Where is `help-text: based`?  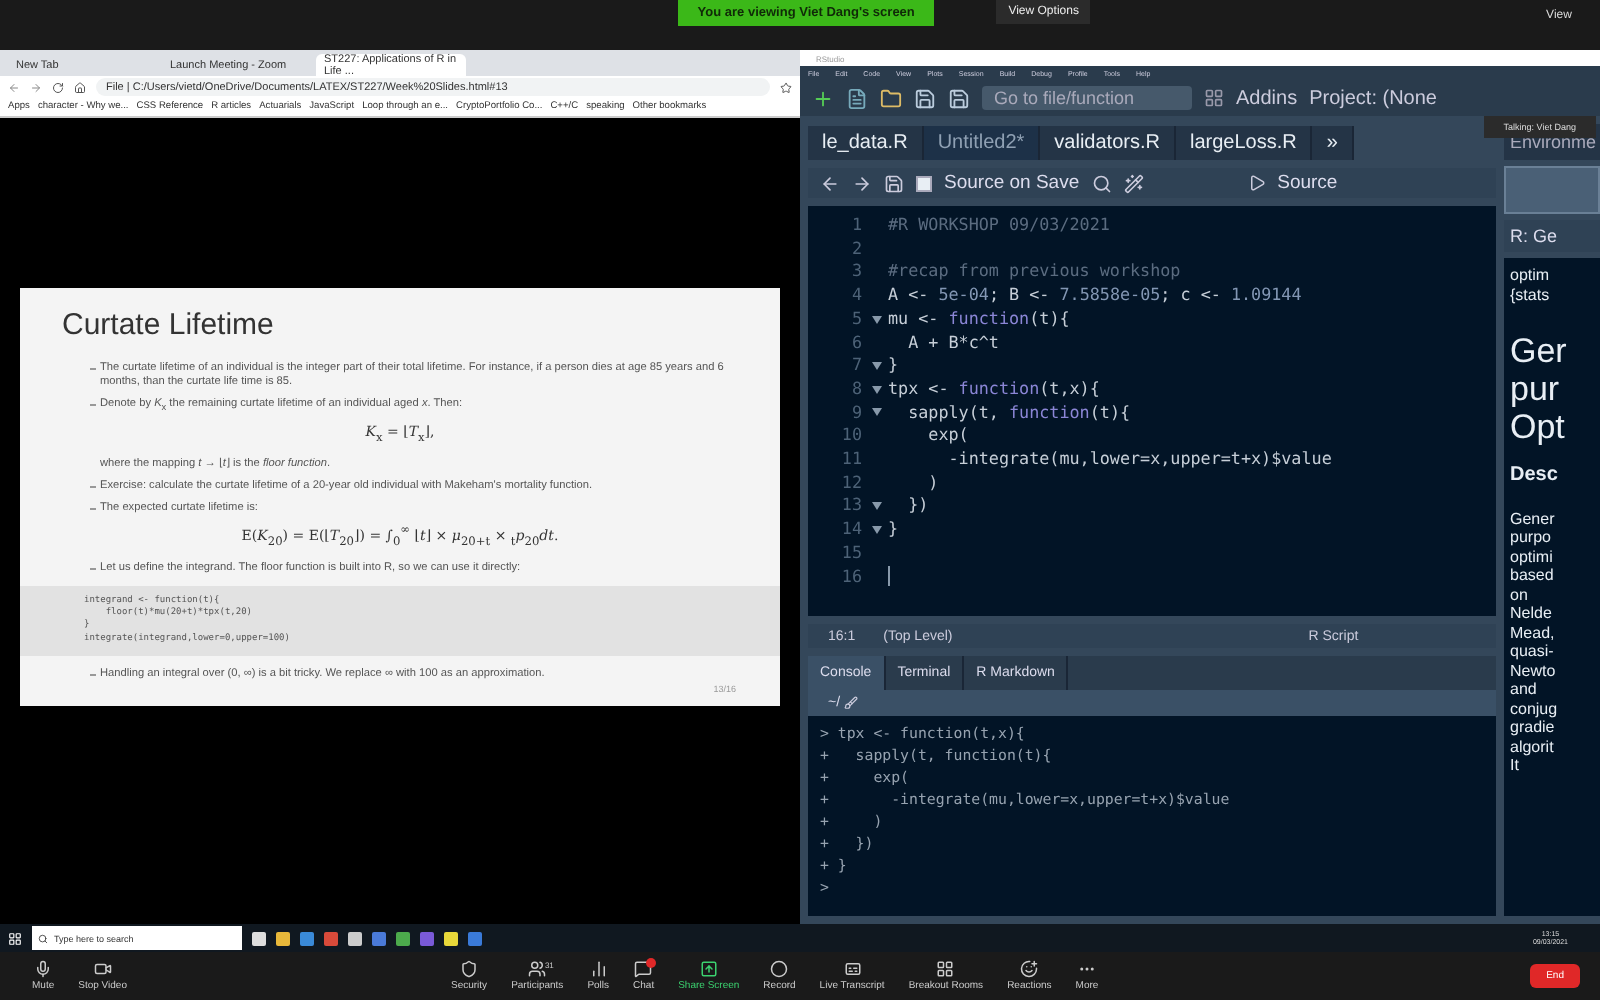 help-text: based is located at coordinates (1533, 575).